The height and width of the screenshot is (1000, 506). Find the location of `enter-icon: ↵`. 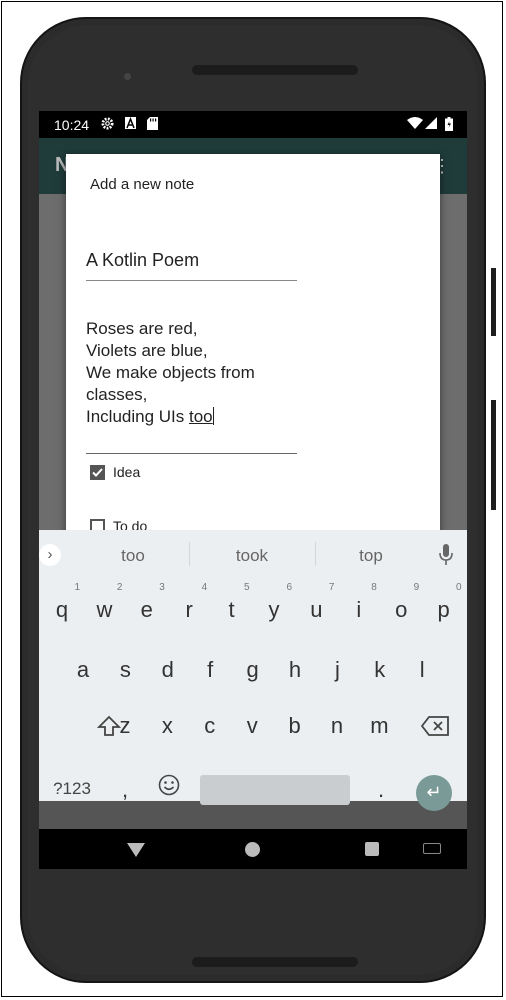

enter-icon: ↵ is located at coordinates (434, 792).